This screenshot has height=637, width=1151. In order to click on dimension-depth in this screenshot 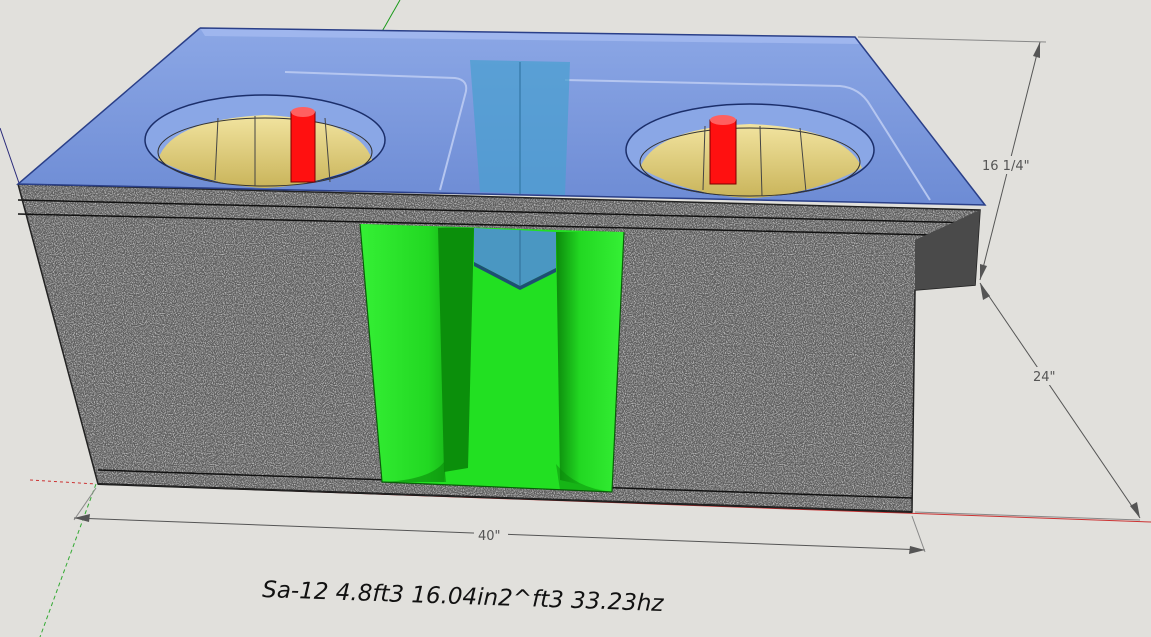, I will do `click(1027, 401)`.